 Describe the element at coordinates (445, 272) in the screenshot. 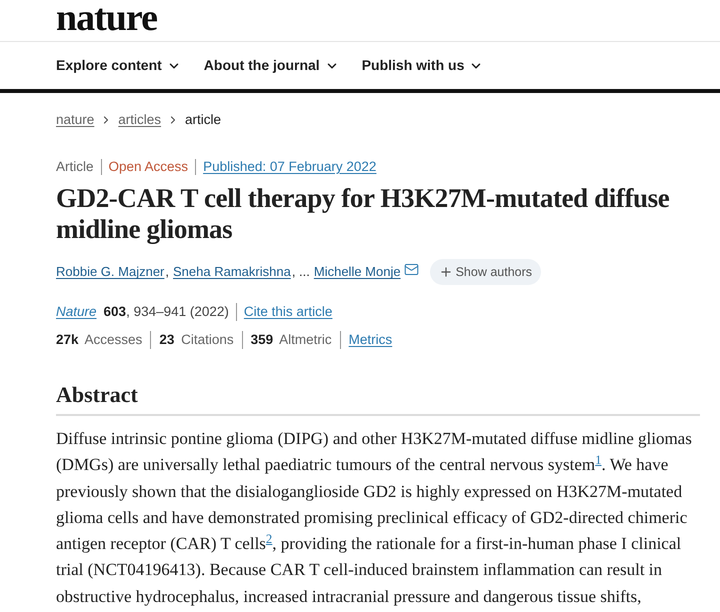

I see `plus-icon` at that location.